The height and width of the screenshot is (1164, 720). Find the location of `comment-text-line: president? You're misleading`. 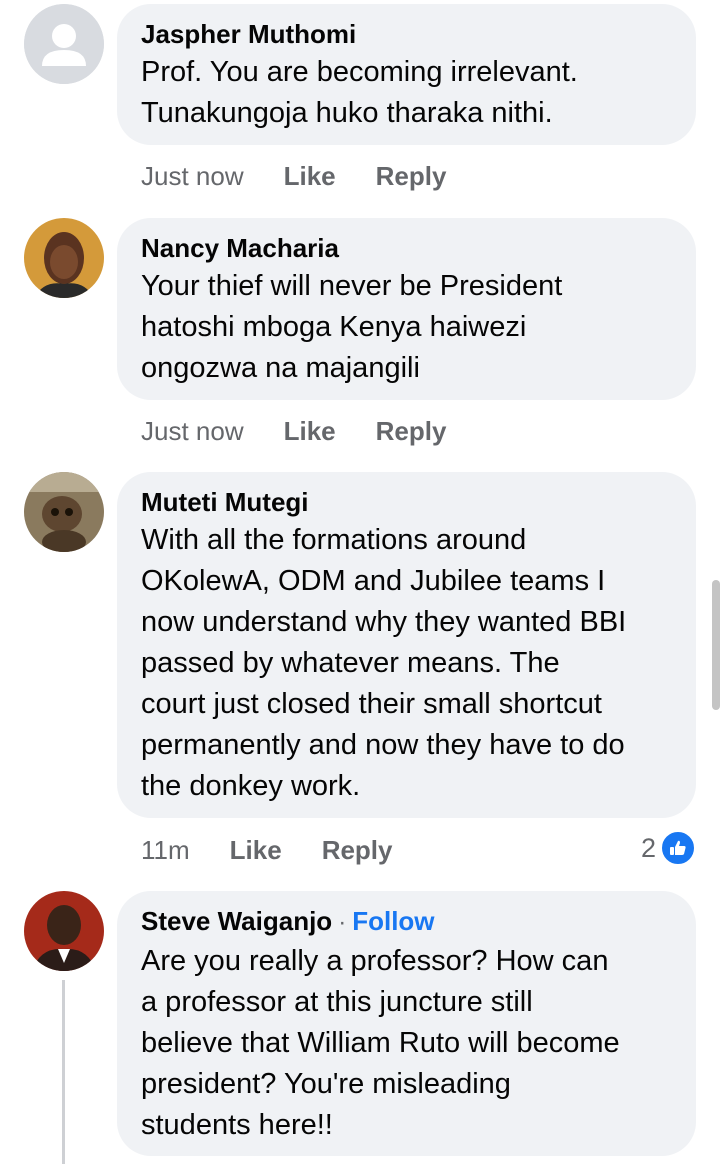

comment-text-line: president? You're misleading is located at coordinates (326, 1084).